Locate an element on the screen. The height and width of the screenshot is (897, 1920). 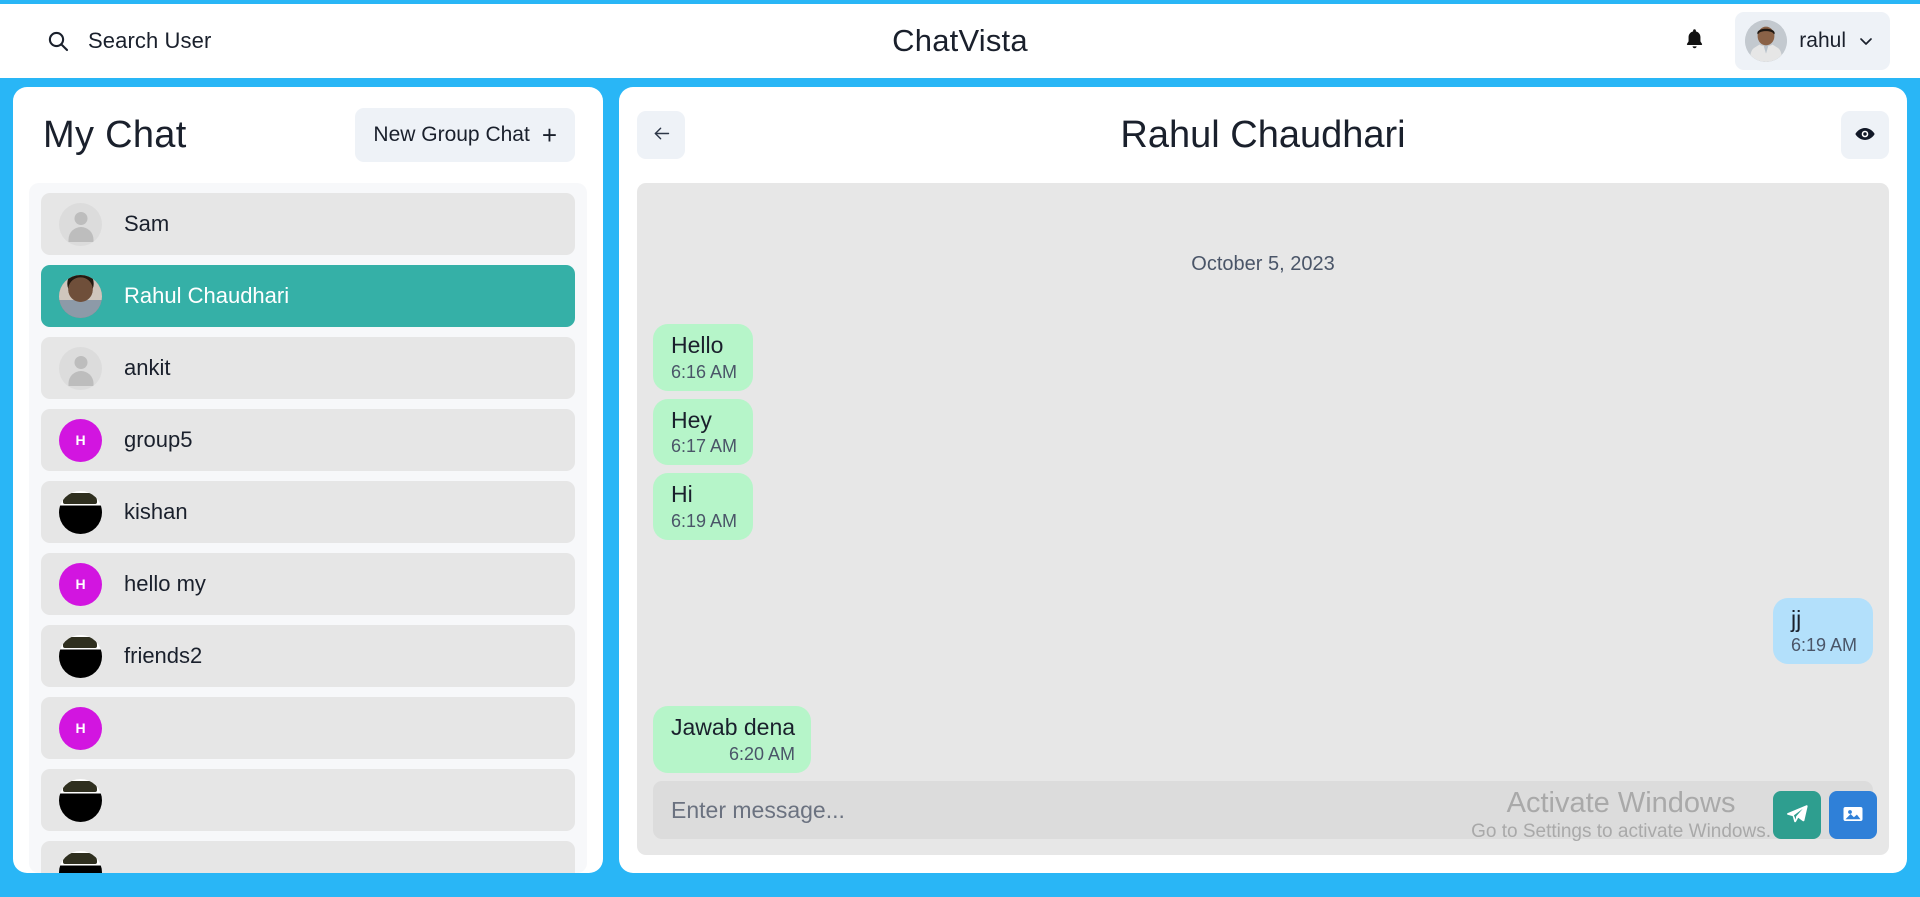
message-timestamp: 6:17 AM is located at coordinates (704, 446).